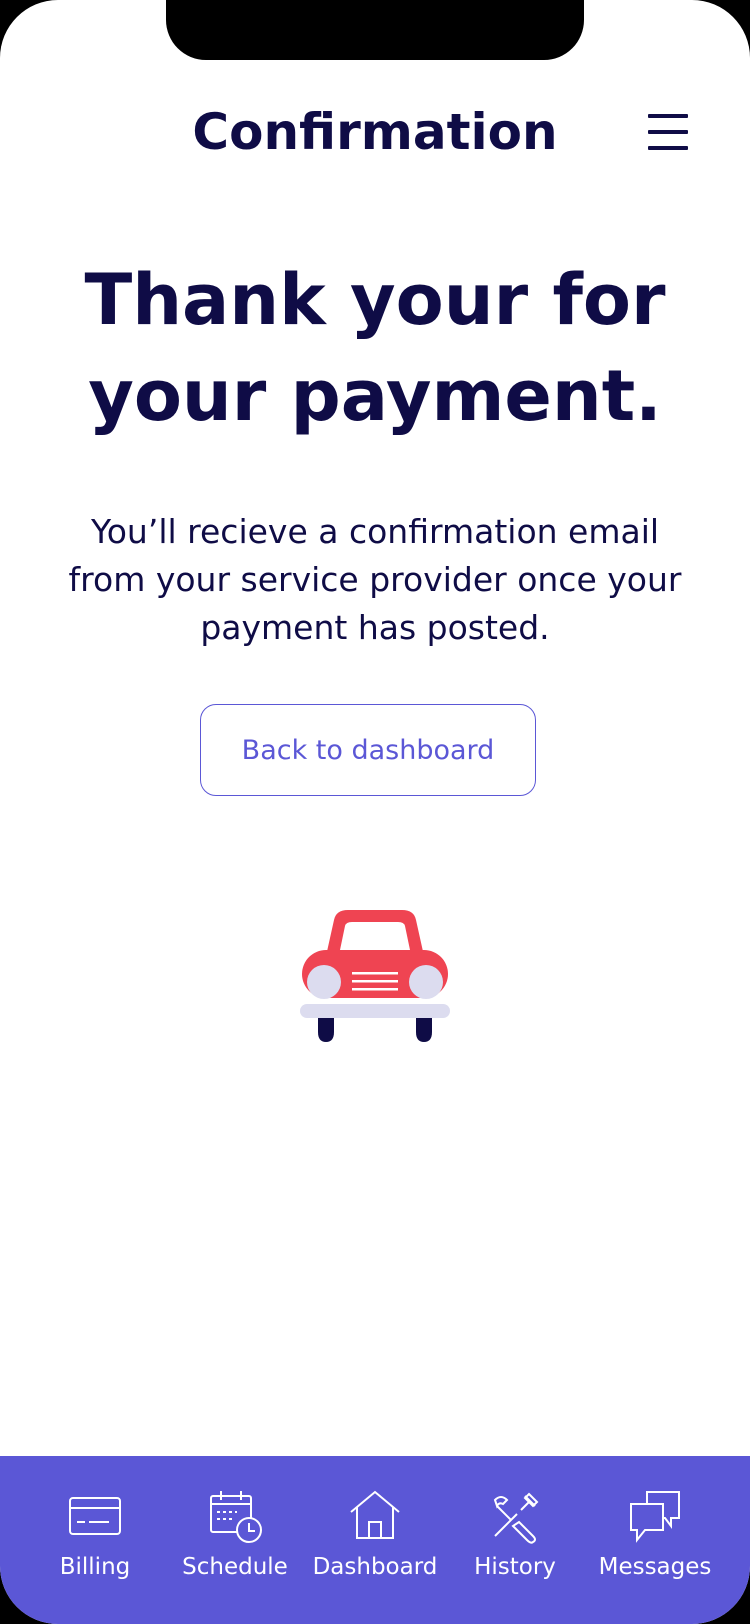  I want to click on tab-label: History, so click(515, 1567).